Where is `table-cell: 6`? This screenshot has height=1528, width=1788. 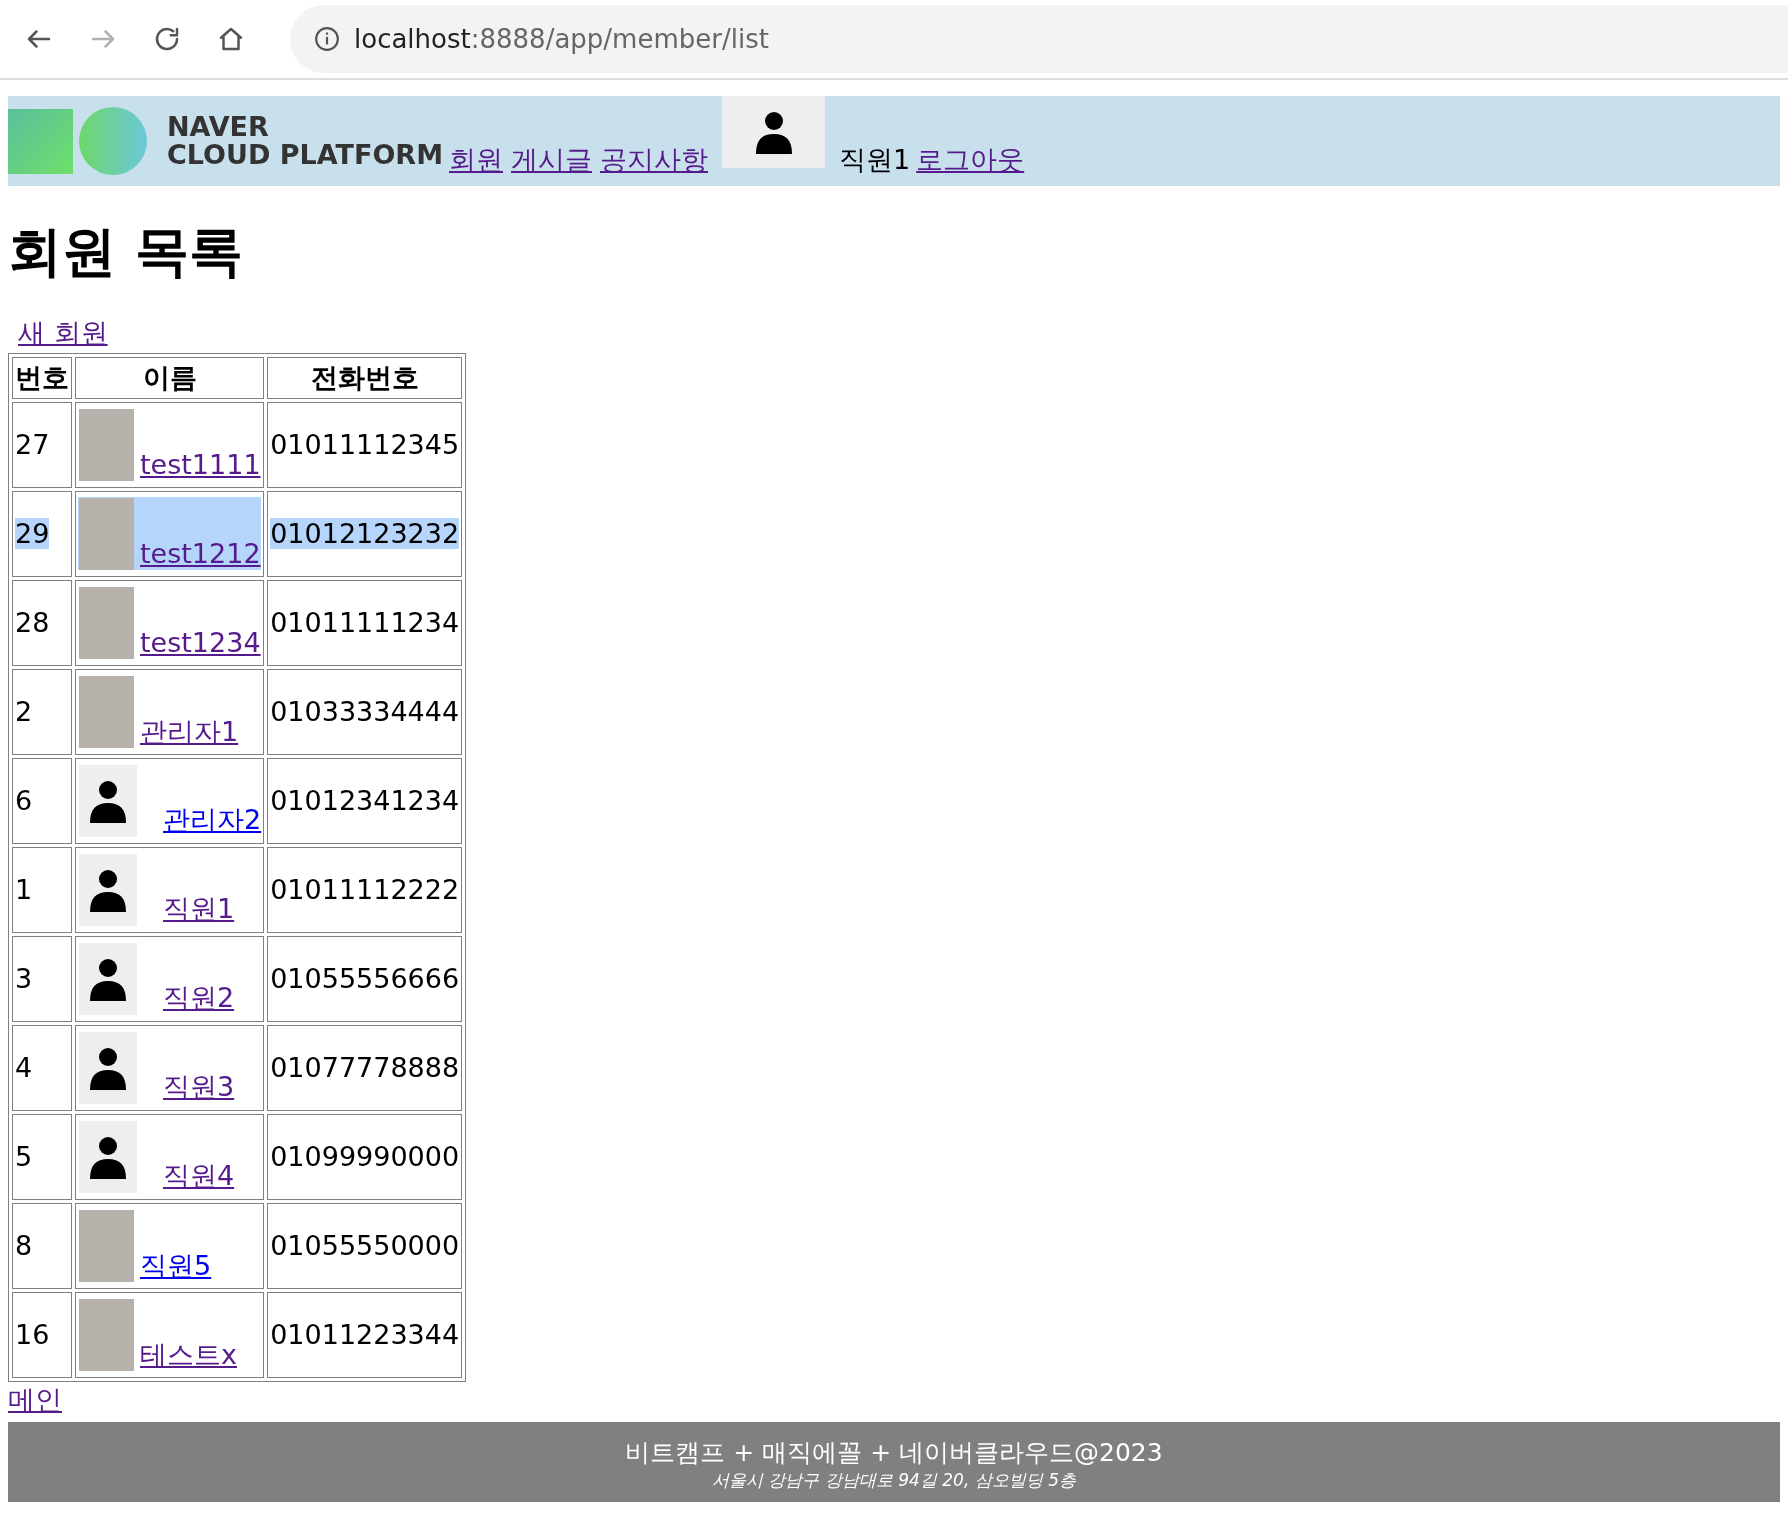
table-cell: 6 is located at coordinates (24, 800).